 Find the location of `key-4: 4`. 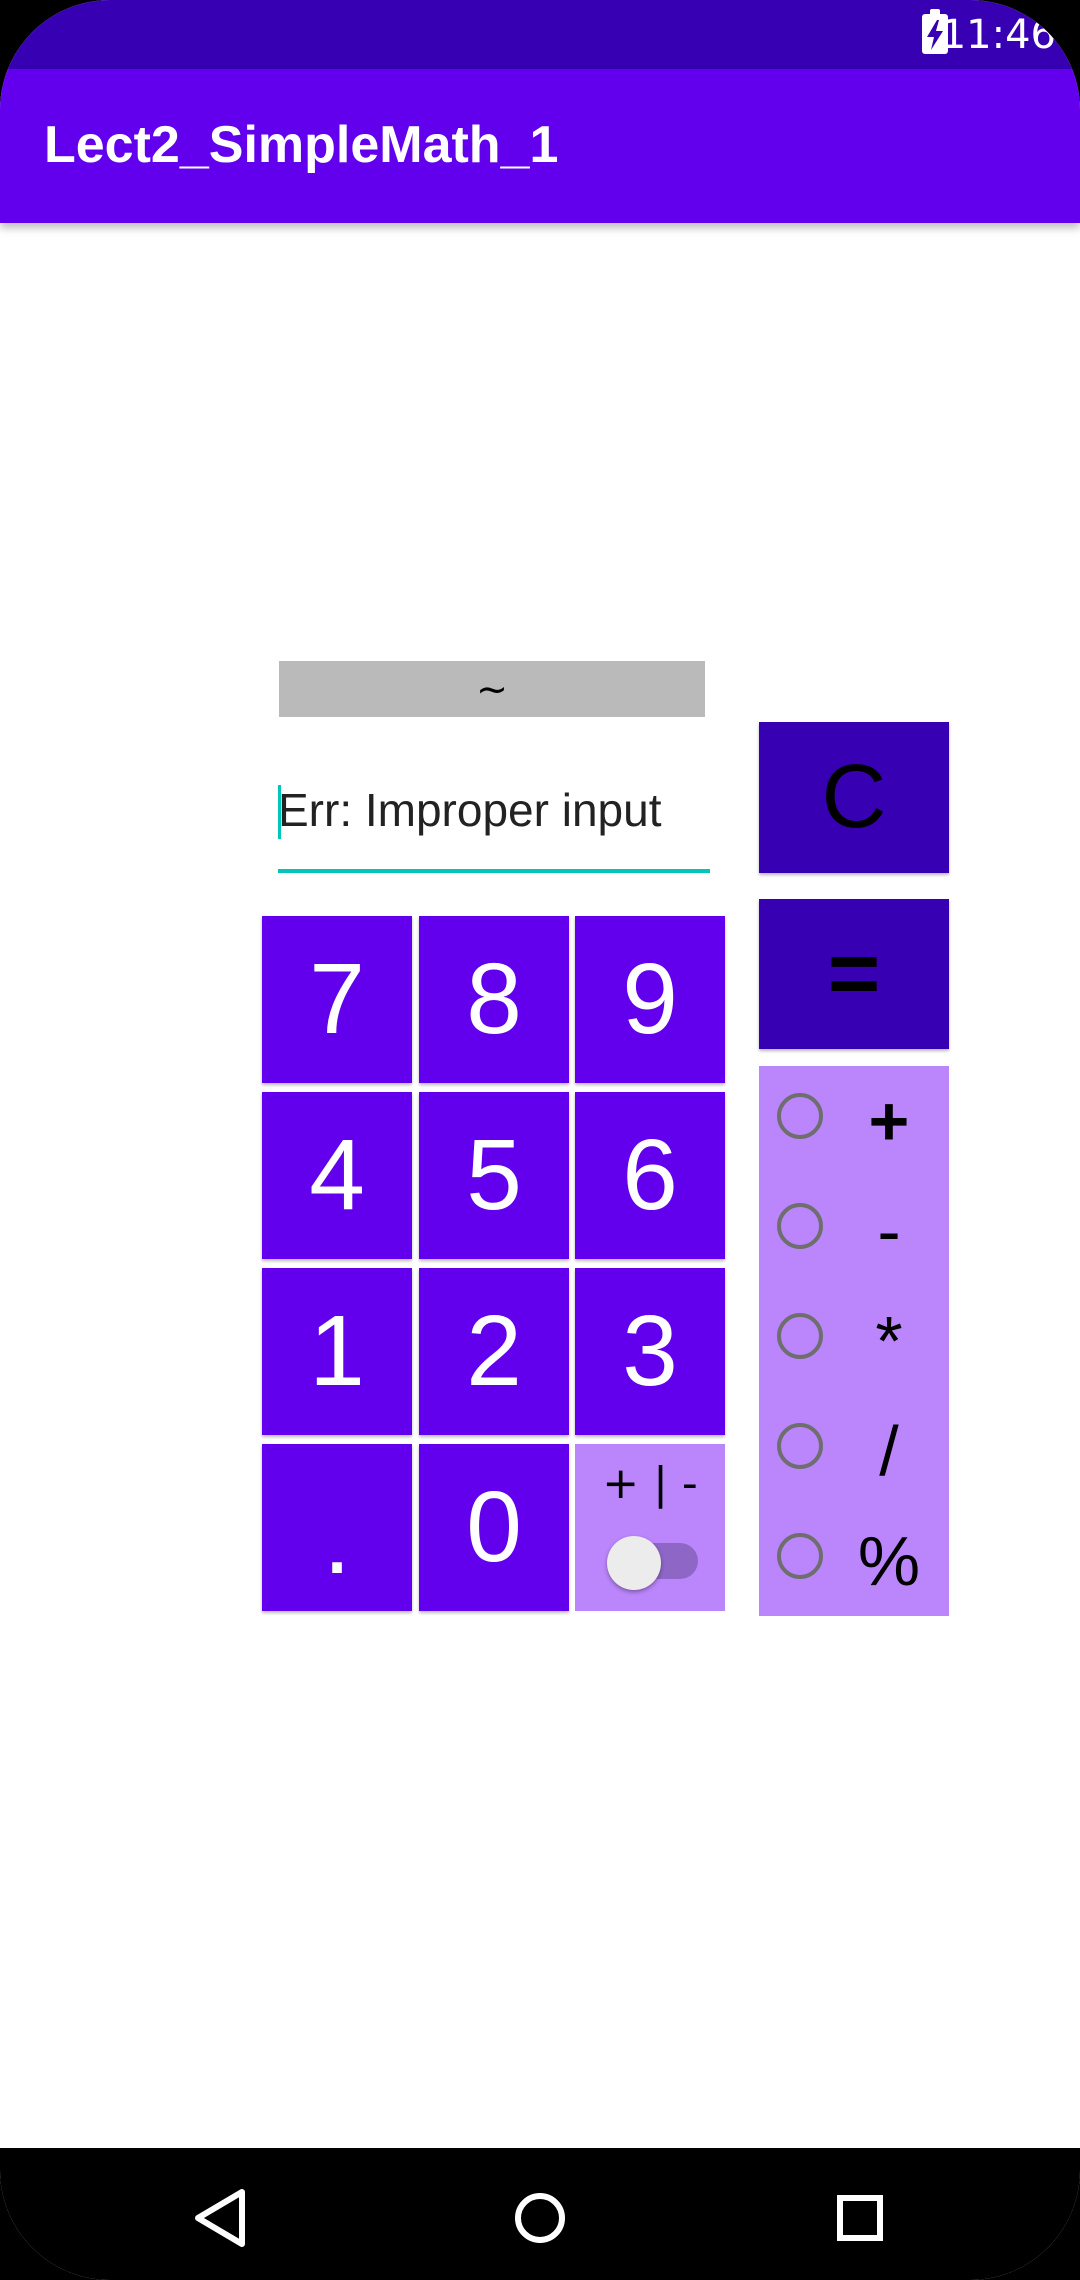

key-4: 4 is located at coordinates (337, 1175).